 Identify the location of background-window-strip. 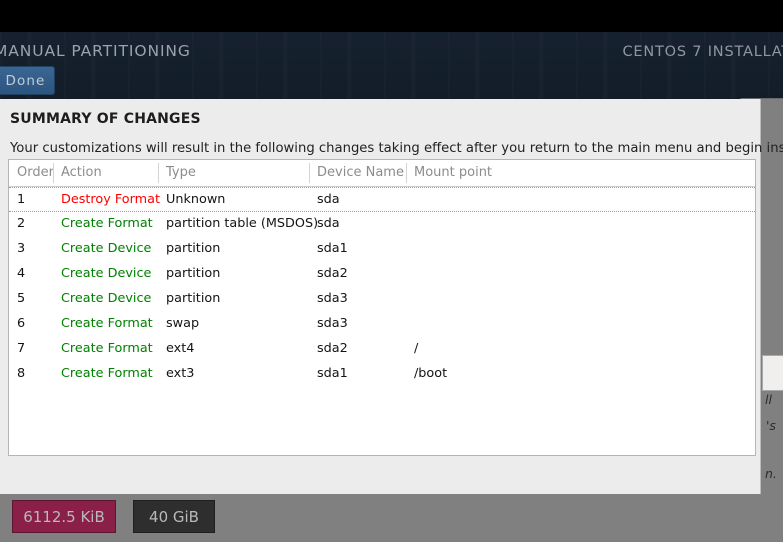
(771, 296).